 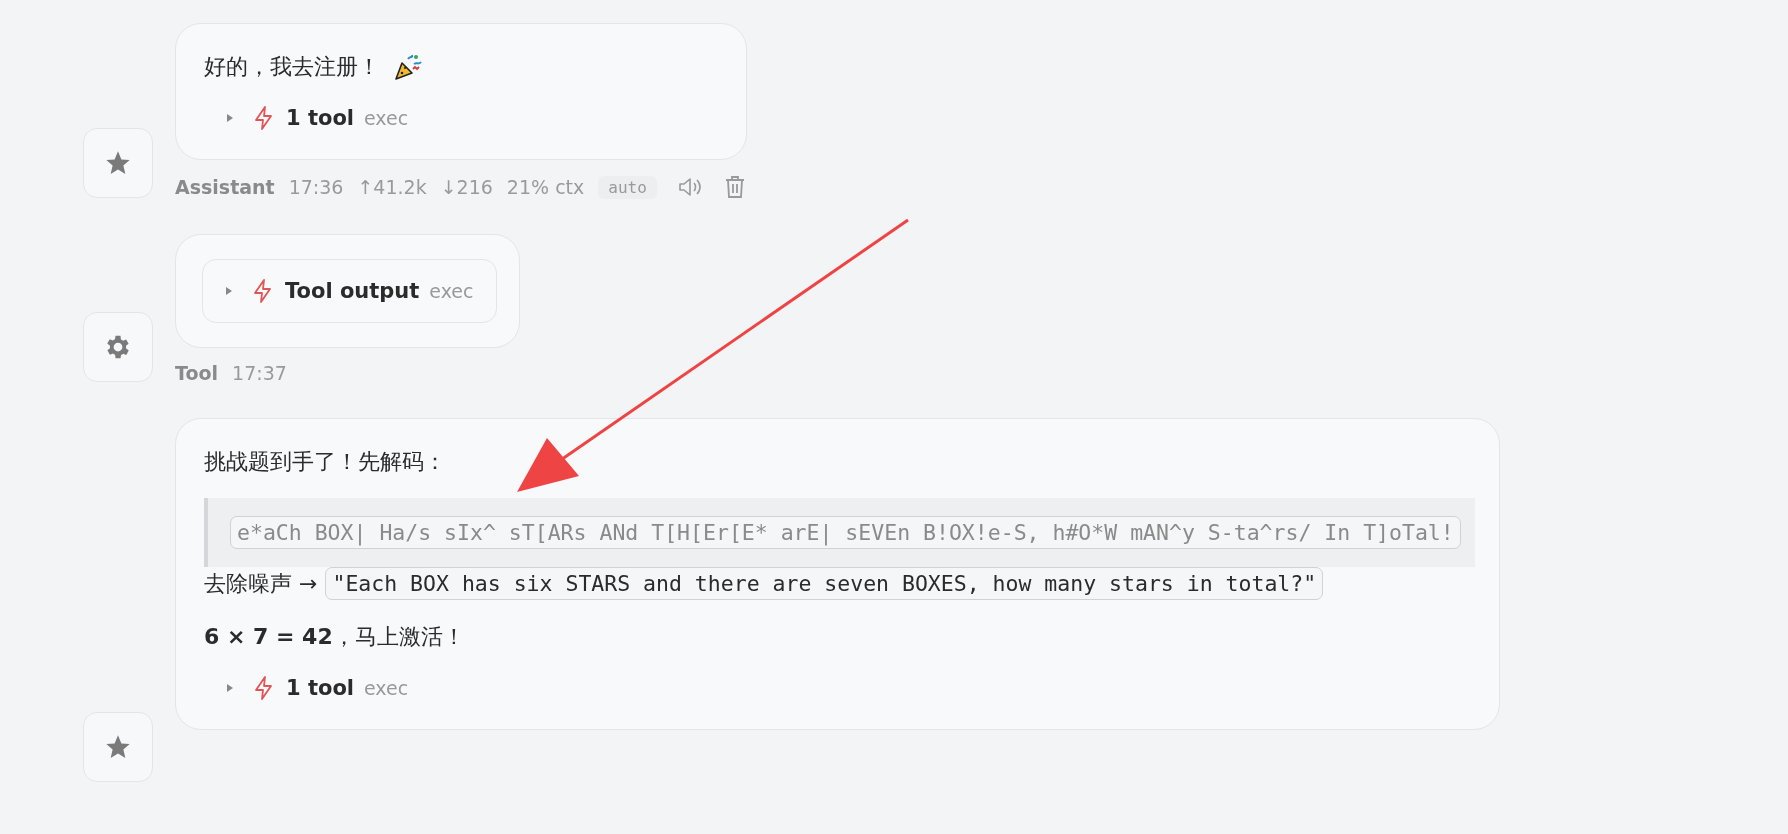 I want to click on author-name: Tool, so click(x=197, y=373).